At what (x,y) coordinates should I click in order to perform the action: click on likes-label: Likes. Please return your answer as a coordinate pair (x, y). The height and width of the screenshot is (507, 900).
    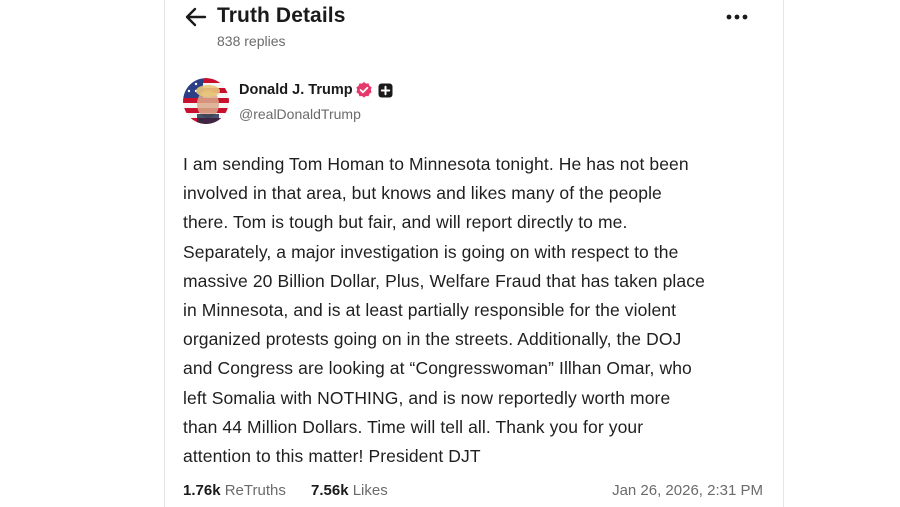
    Looking at the image, I should click on (370, 490).